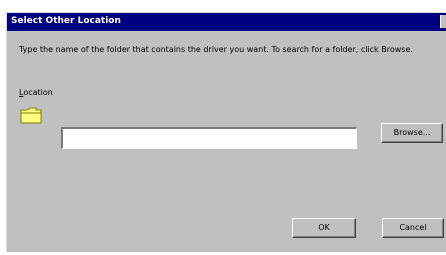  Describe the element at coordinates (31, 115) in the screenshot. I see `folder-icon` at that location.